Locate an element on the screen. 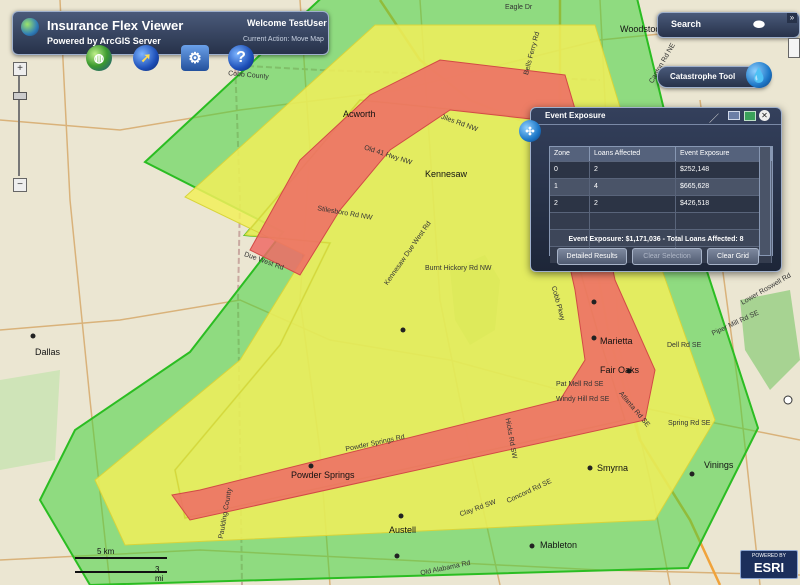 The image size is (800, 585). grid-header: Zone Loans Affected Event Exposure is located at coordinates (661, 154).